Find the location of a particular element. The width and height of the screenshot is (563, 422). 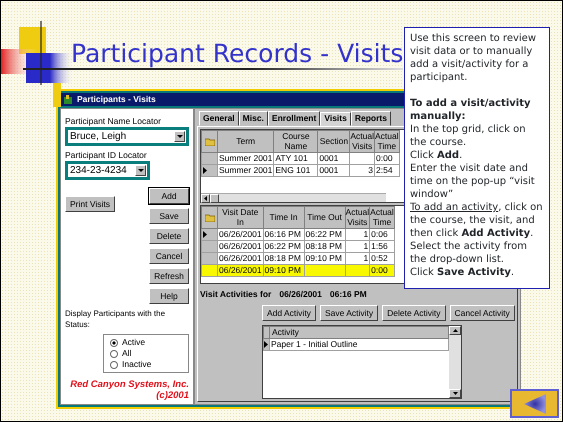

action-button: Cancel is located at coordinates (169, 256).